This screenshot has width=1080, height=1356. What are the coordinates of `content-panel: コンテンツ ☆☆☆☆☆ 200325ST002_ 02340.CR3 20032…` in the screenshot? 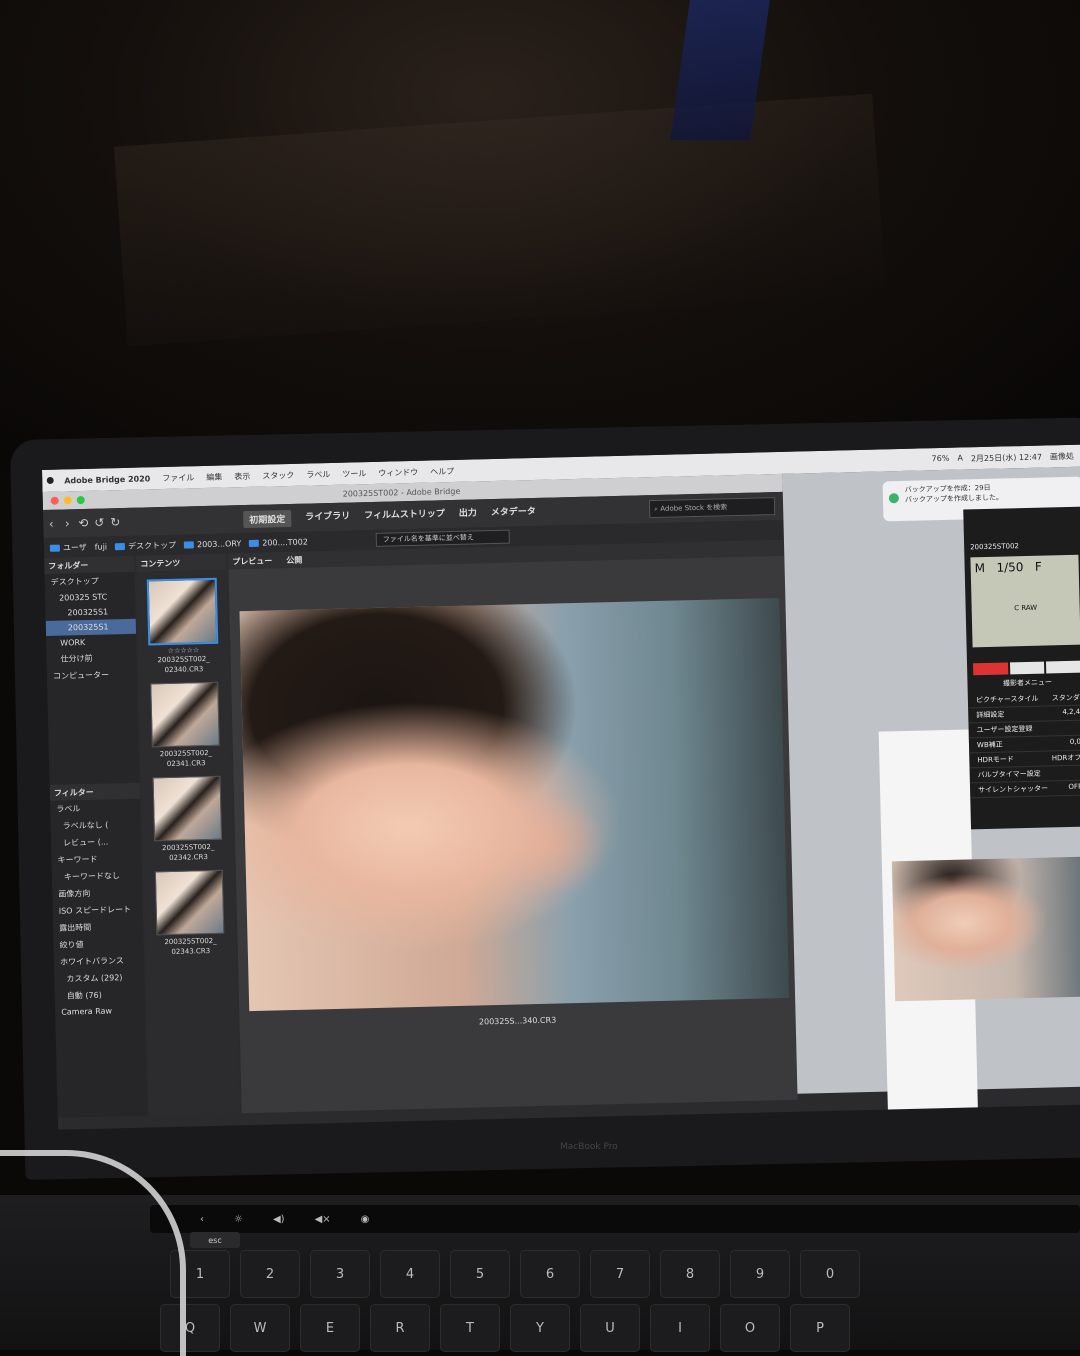 It's located at (188, 834).